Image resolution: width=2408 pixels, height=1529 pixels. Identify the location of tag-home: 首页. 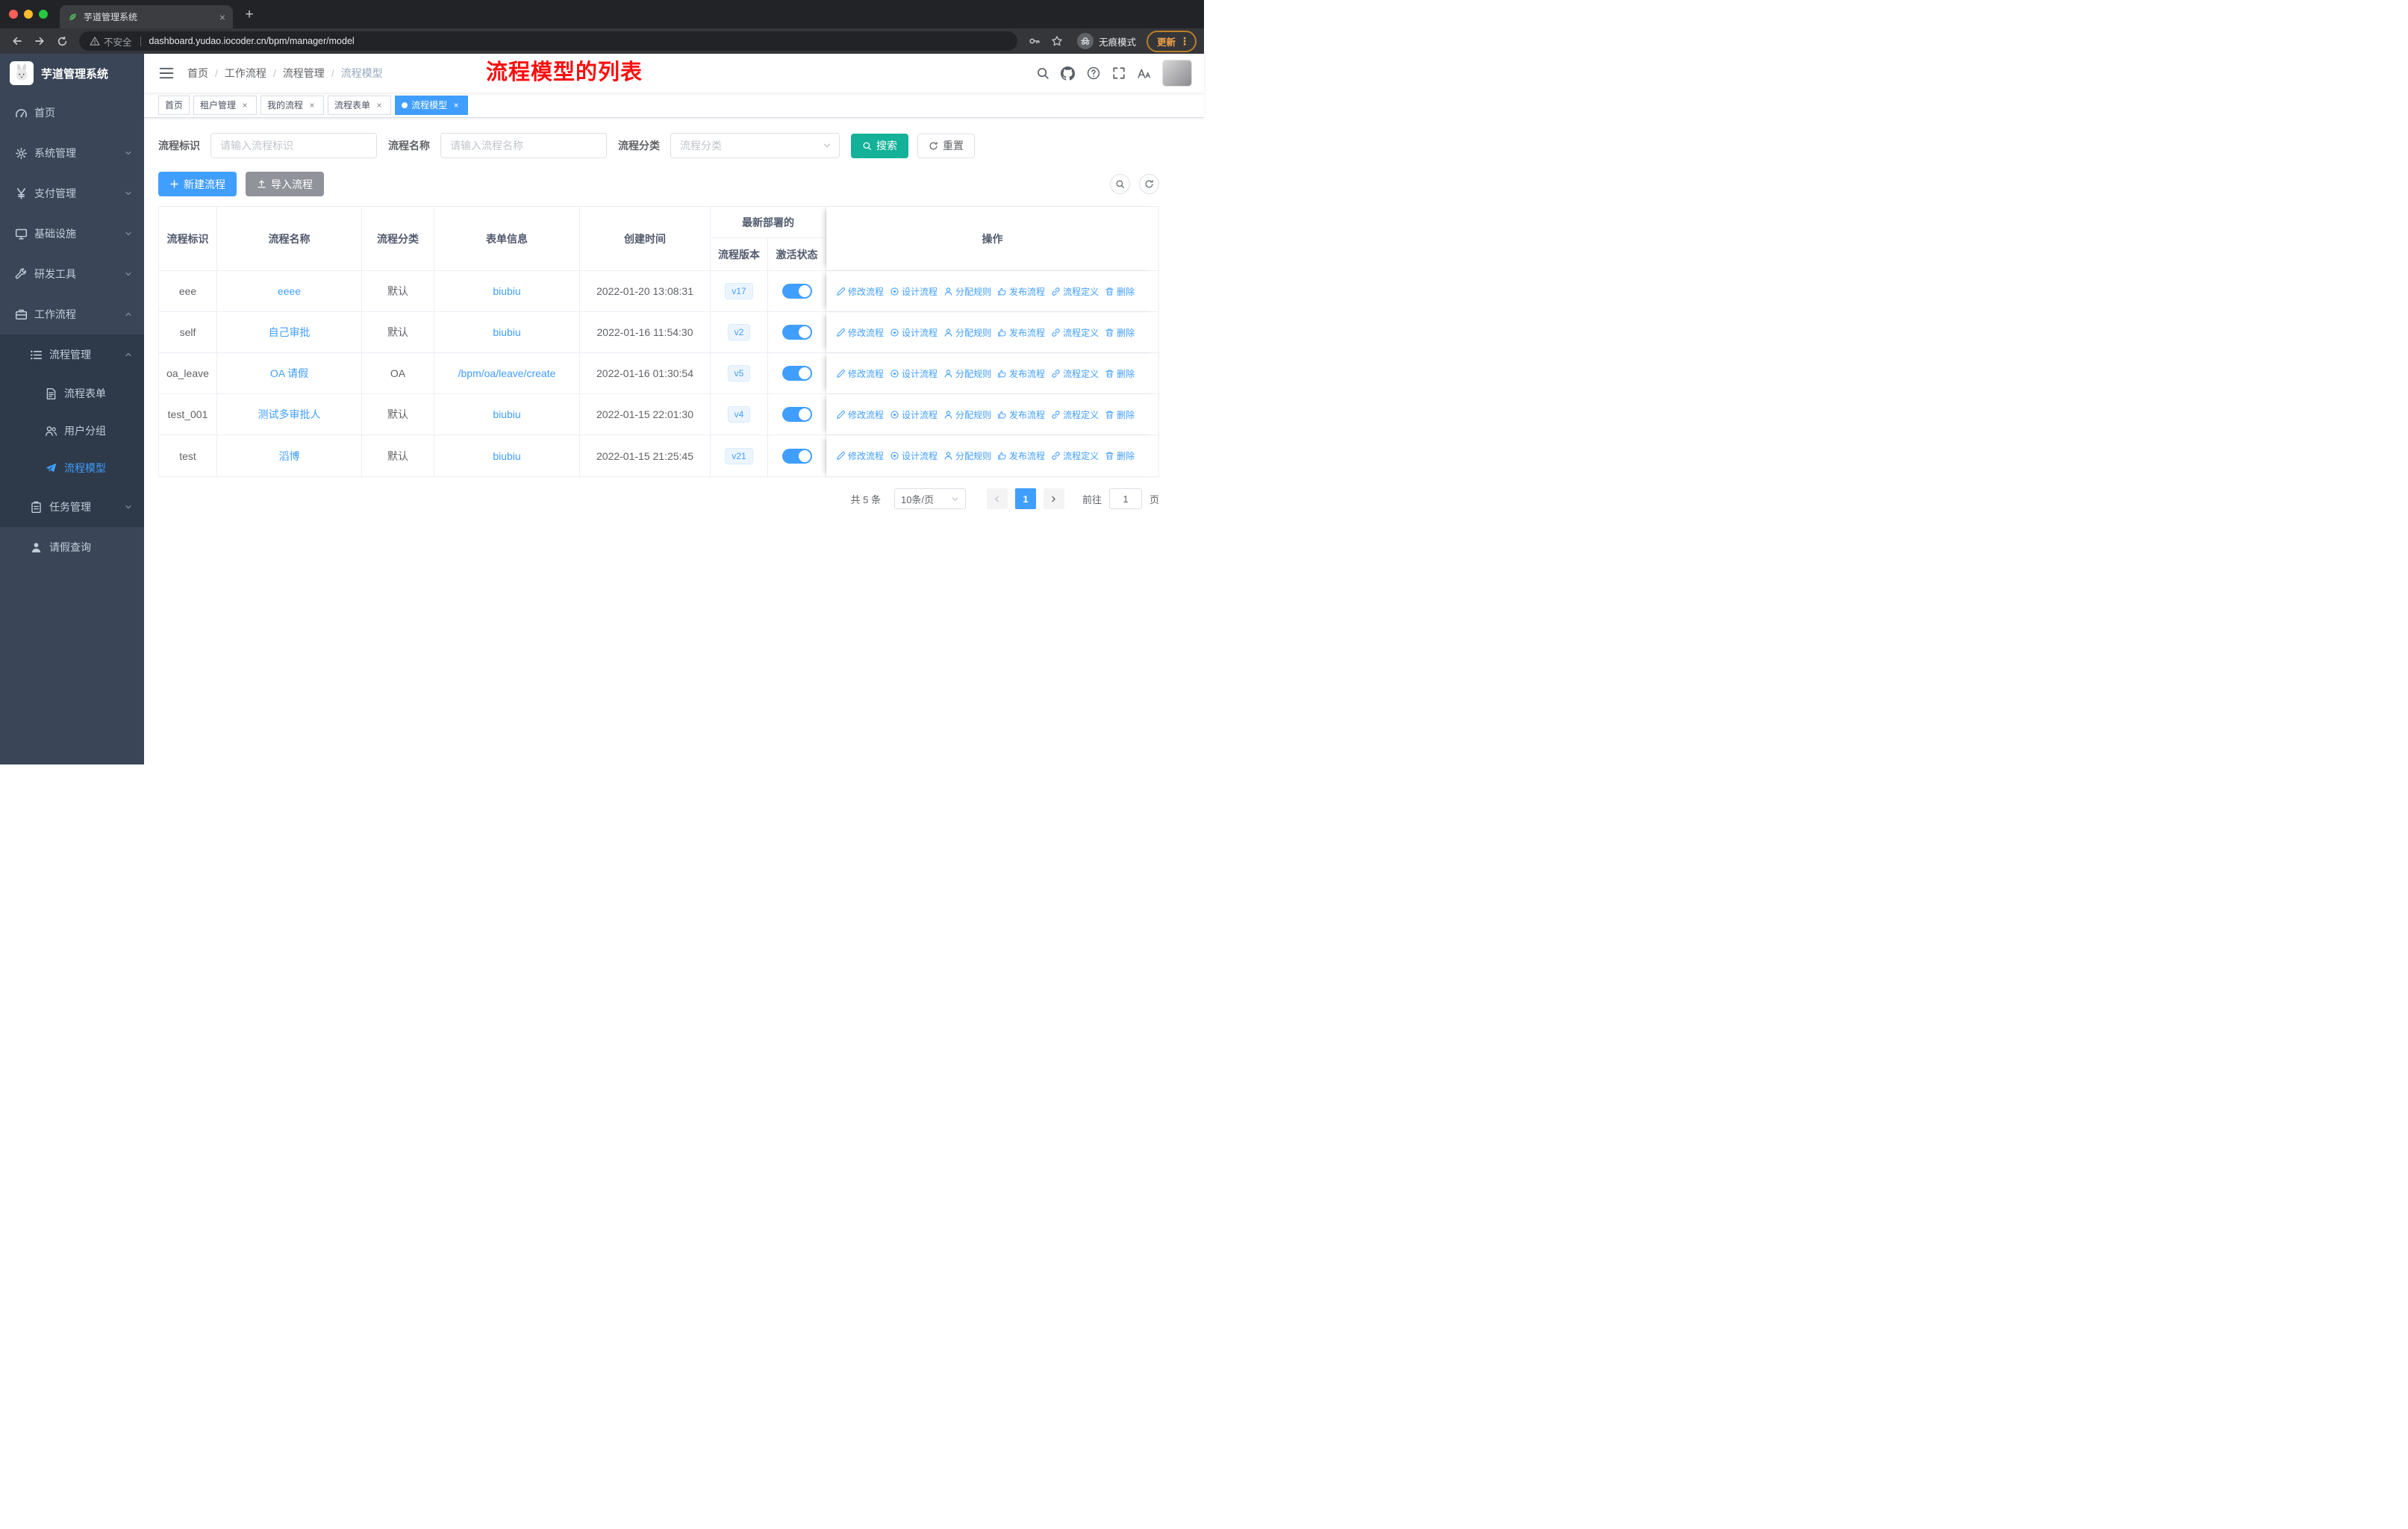
(174, 105).